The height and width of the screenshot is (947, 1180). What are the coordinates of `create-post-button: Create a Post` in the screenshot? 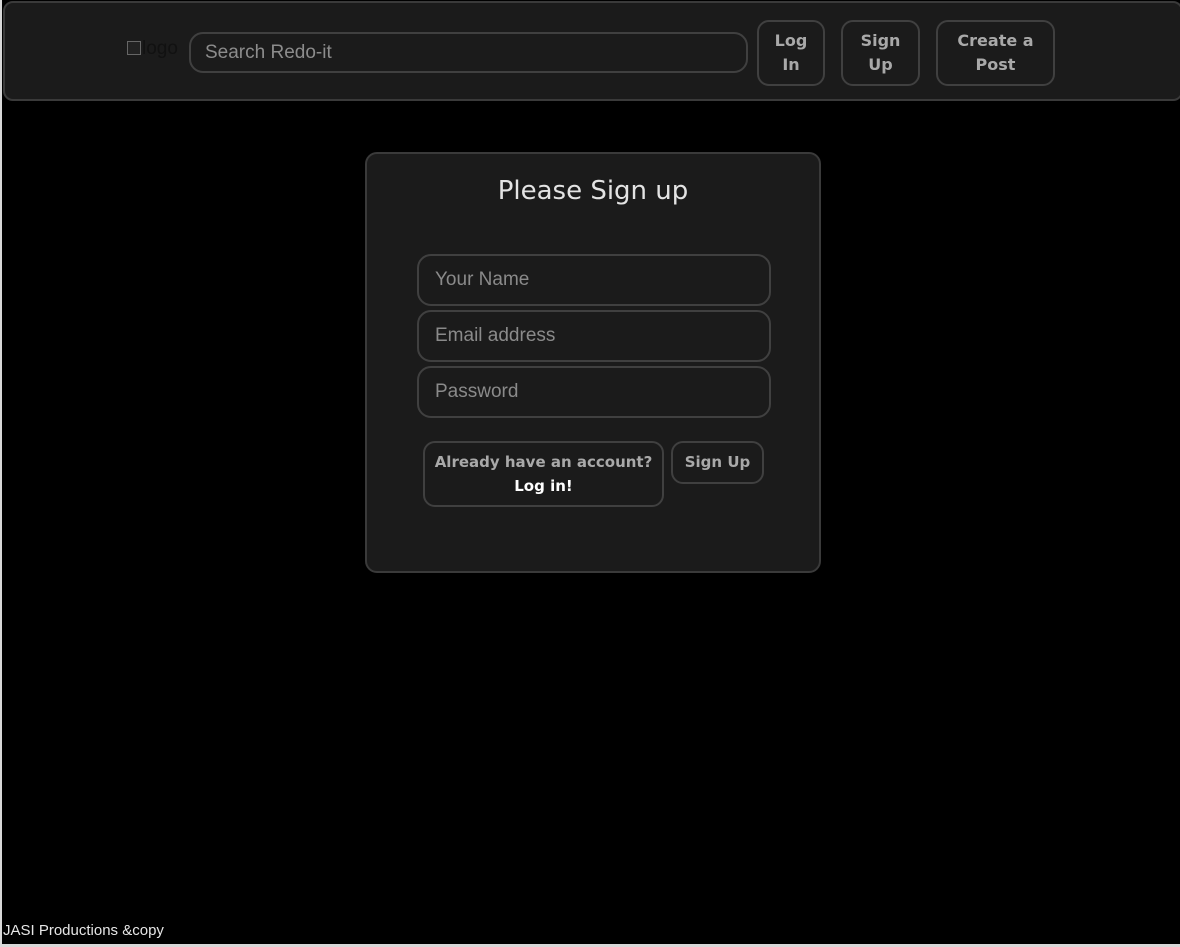 It's located at (995, 53).